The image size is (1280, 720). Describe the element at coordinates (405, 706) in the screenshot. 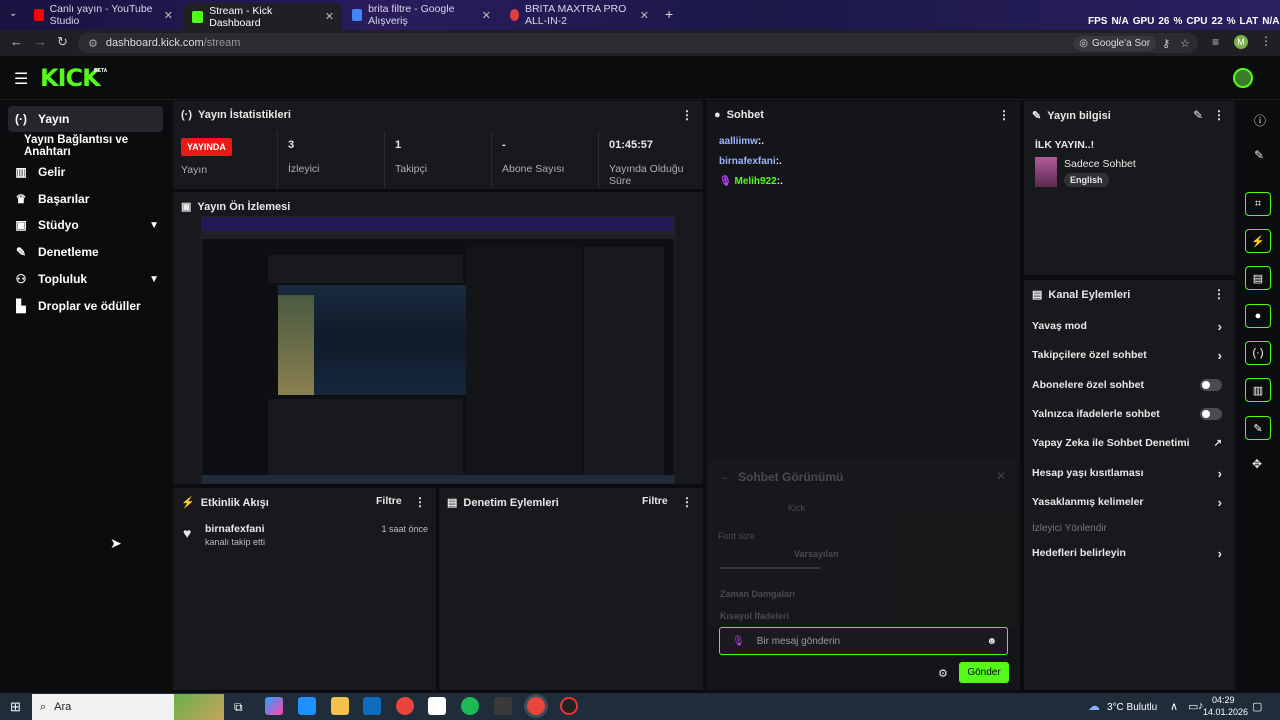

I see `chrome-icon` at that location.